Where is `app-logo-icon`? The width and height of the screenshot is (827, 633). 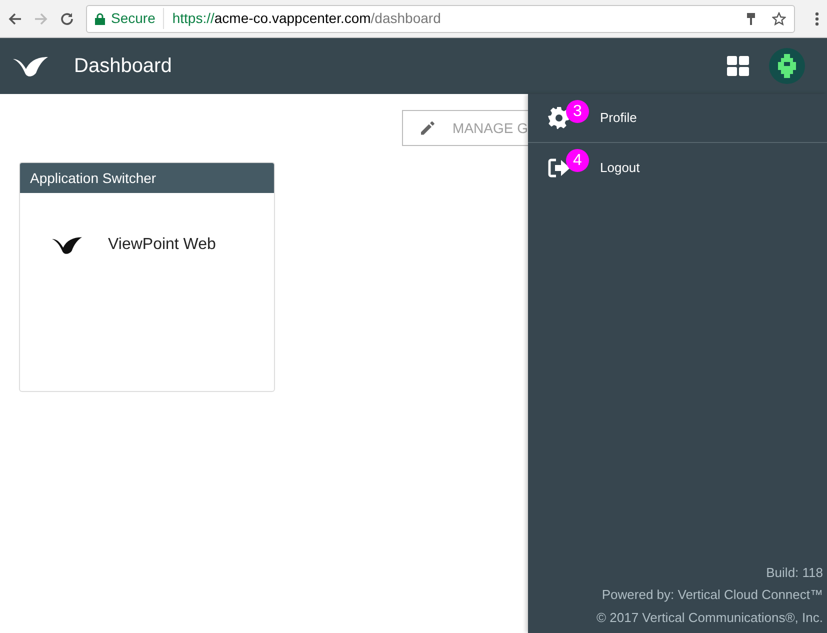 app-logo-icon is located at coordinates (67, 245).